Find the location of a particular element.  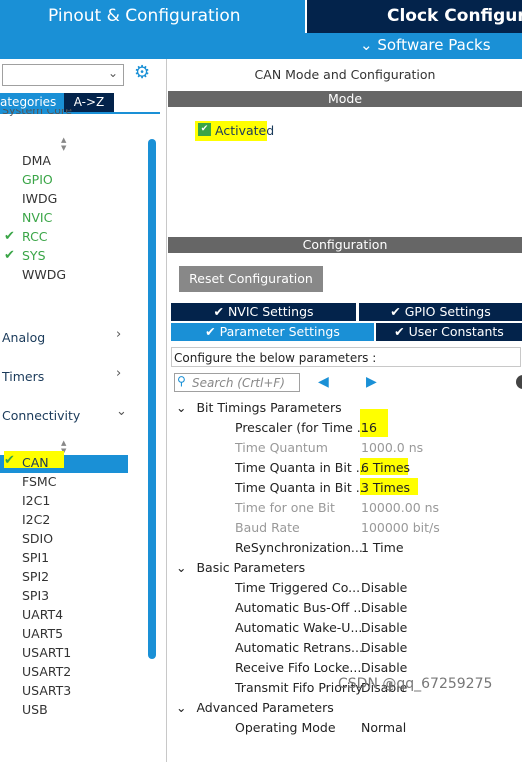

sidebar-item-dma: DMA is located at coordinates (36, 160).